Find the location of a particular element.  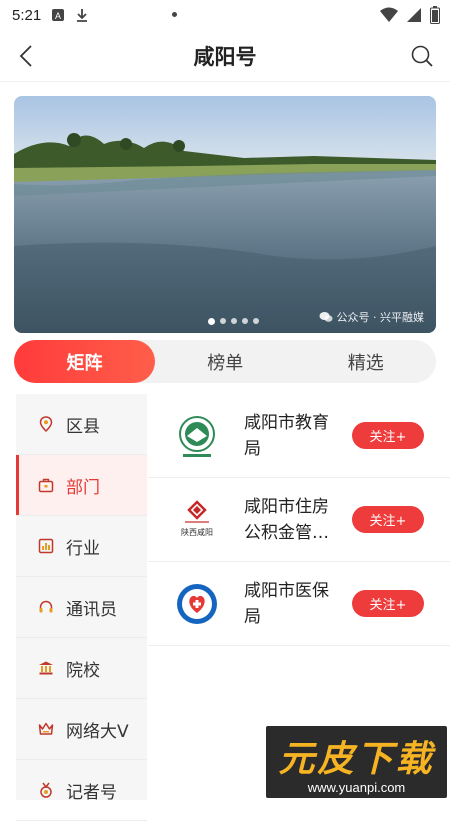

sidebar-item-label: 部门 is located at coordinates (83, 487).